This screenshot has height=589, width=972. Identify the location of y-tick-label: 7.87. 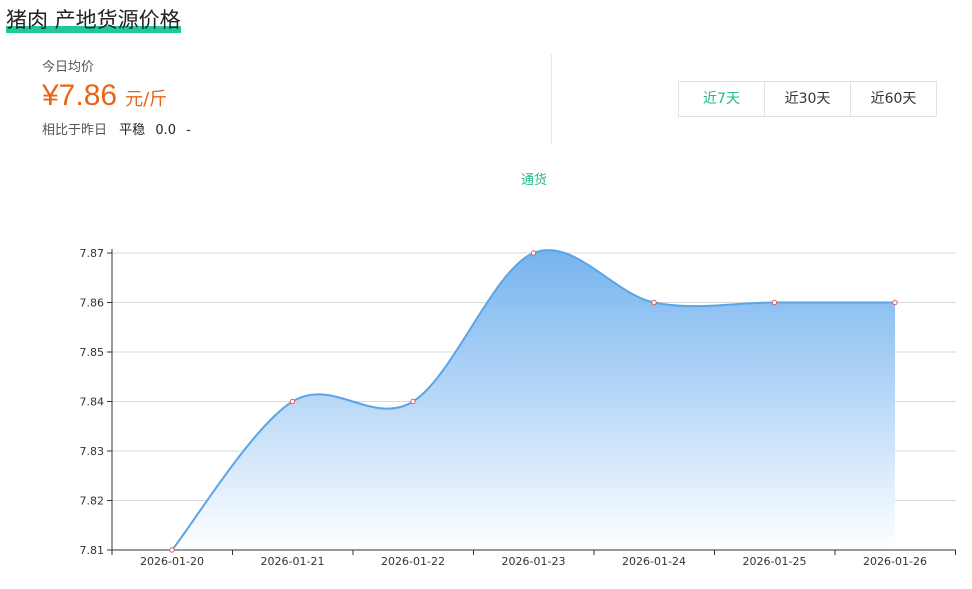
(92, 253).